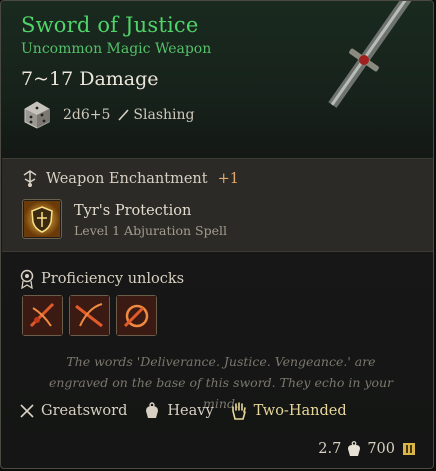 The image size is (436, 471). What do you see at coordinates (381, 449) in the screenshot?
I see `item-value: 700` at bounding box center [381, 449].